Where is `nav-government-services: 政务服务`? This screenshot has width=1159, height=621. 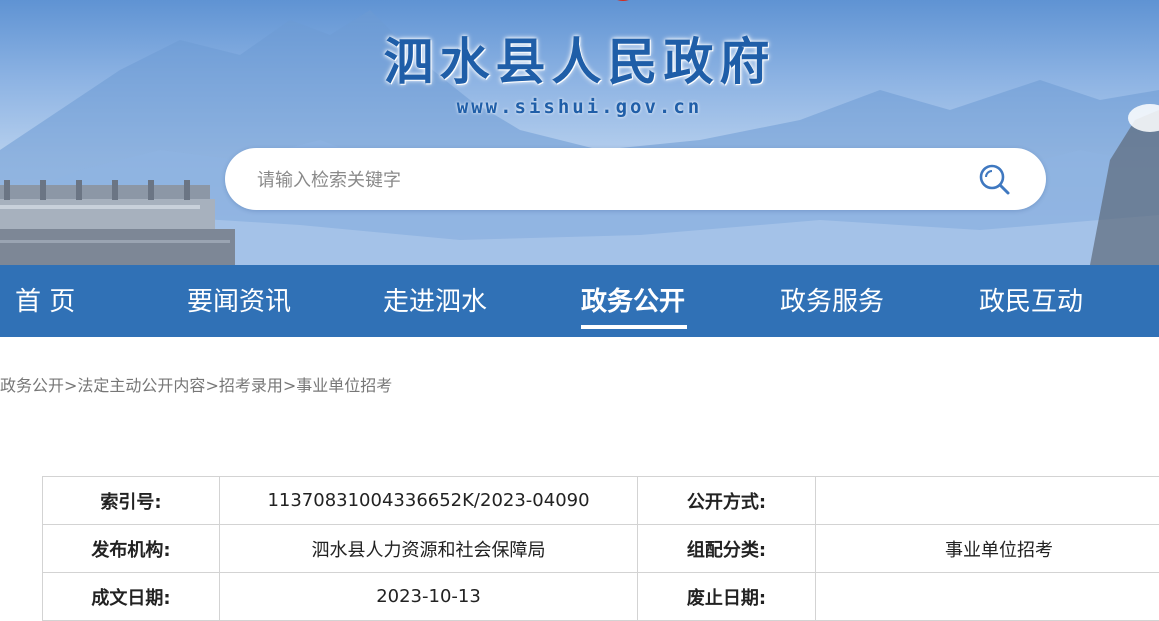 nav-government-services: 政务服务 is located at coordinates (832, 301).